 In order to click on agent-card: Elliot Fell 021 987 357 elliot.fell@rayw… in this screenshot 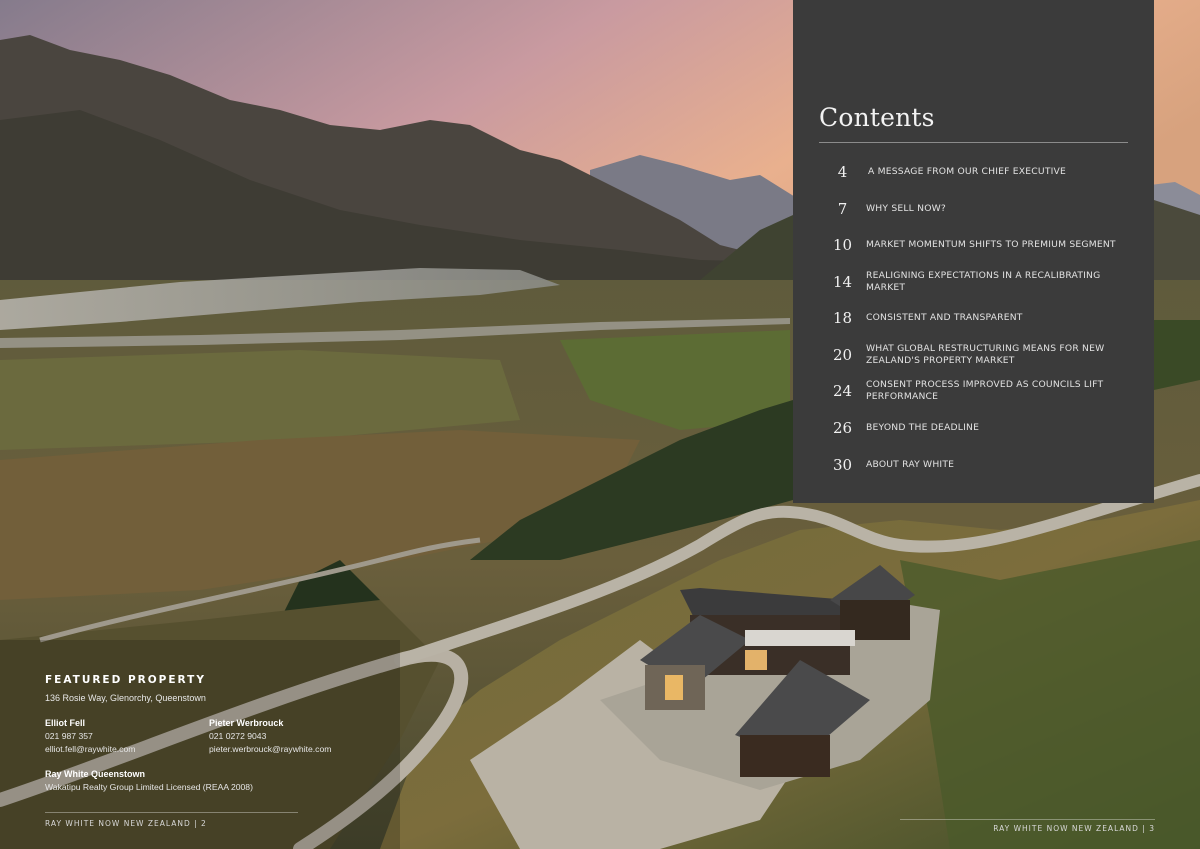, I will do `click(127, 736)`.